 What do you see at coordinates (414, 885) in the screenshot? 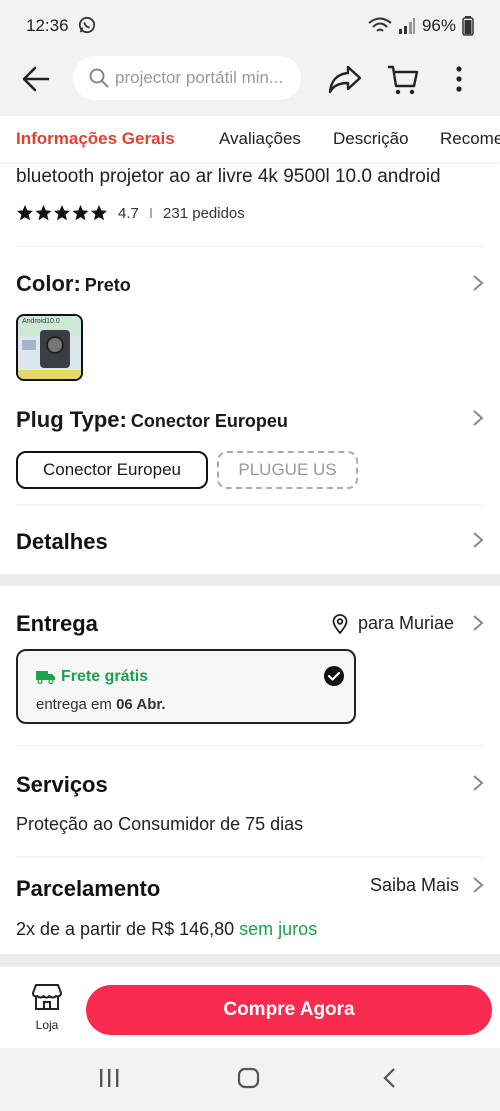
I see `learn-more-link: Saiba Mais` at bounding box center [414, 885].